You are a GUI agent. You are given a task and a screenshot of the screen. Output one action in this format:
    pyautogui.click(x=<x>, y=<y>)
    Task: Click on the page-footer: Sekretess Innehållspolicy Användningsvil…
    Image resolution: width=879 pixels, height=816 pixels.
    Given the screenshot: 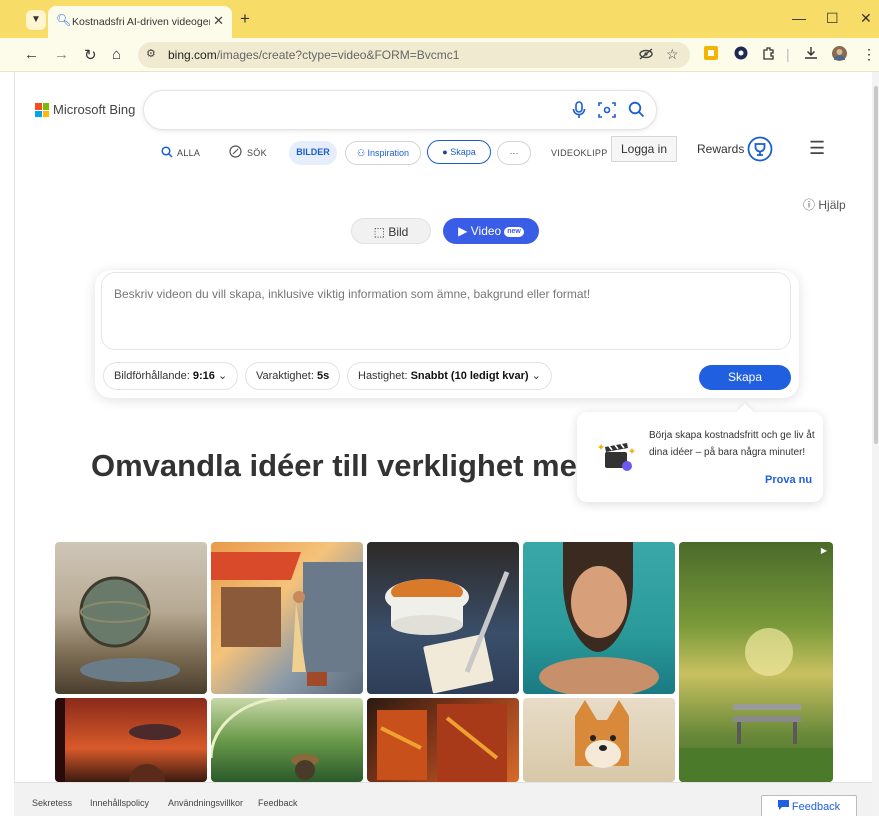 What is the action you would take?
    pyautogui.click(x=443, y=799)
    